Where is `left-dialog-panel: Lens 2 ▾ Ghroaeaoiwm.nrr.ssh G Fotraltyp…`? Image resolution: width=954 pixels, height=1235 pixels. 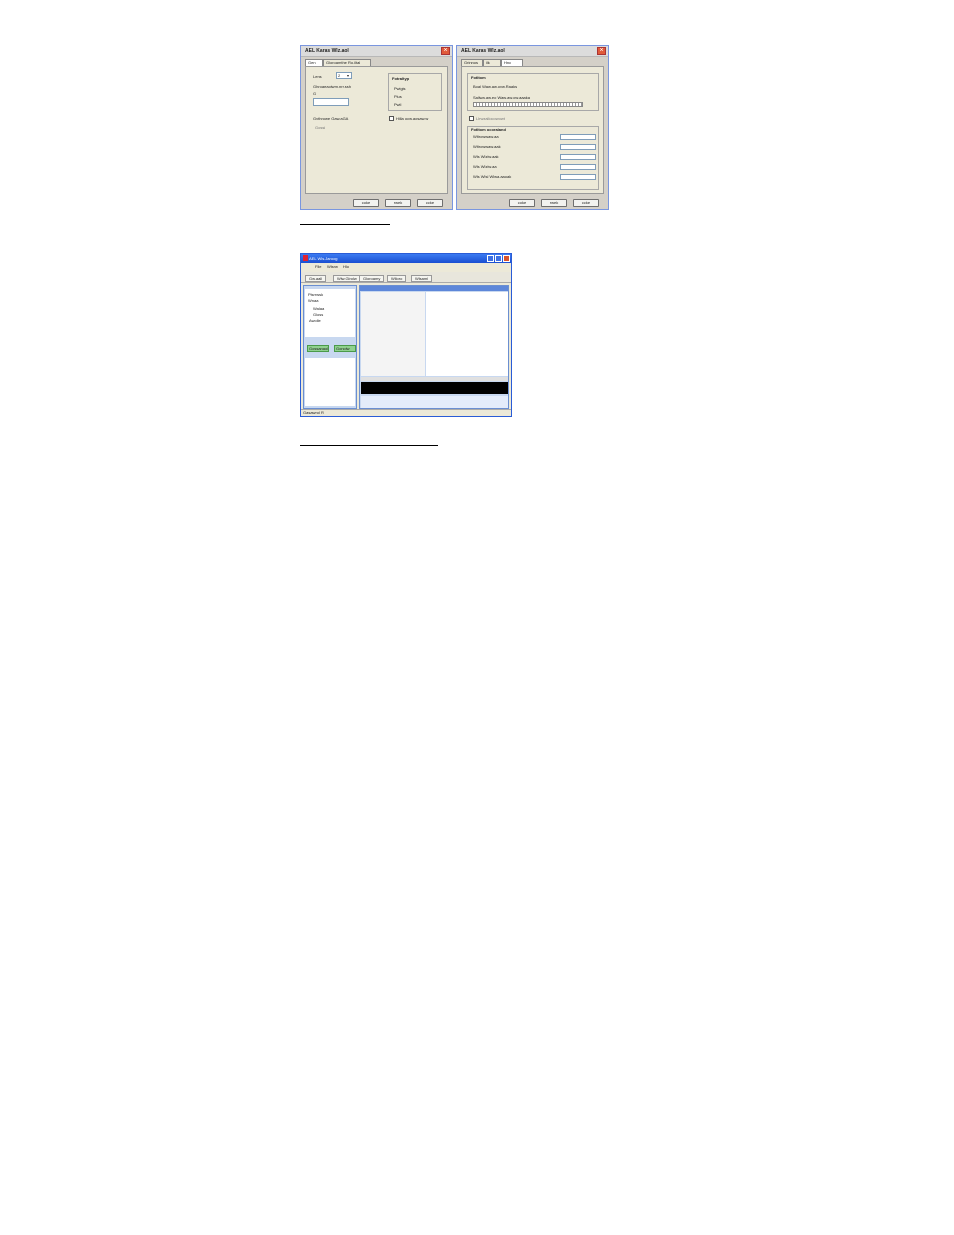
left-dialog-panel: Lens 2 ▾ Ghroaeaoiwm.nrr.ssh G Fotraltyp… is located at coordinates (376, 130).